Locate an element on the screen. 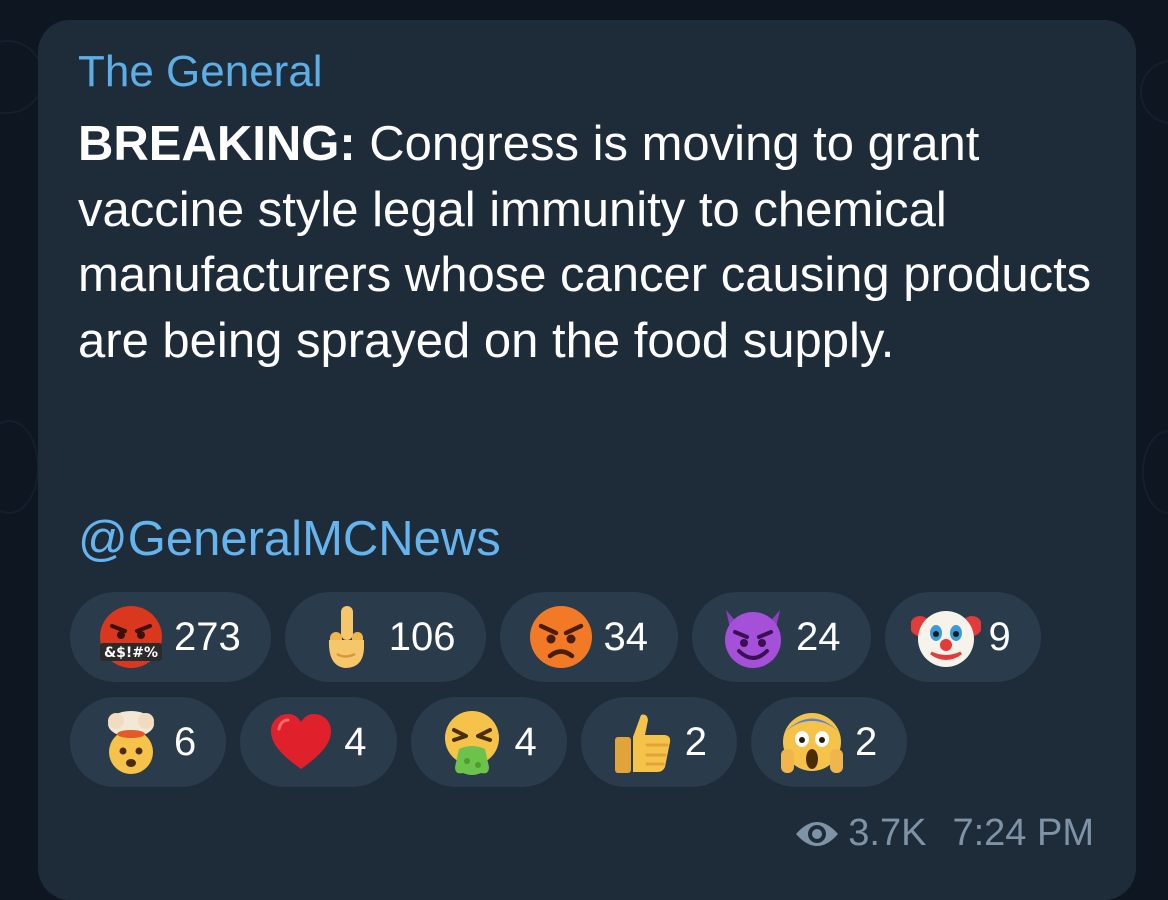  view-count: 3.7K is located at coordinates (887, 833).